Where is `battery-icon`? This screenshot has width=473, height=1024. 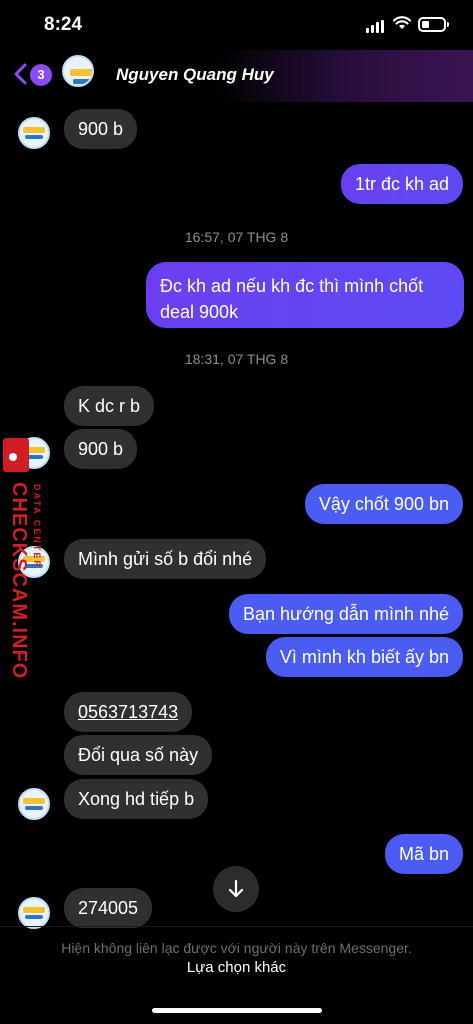
battery-icon is located at coordinates (433, 24).